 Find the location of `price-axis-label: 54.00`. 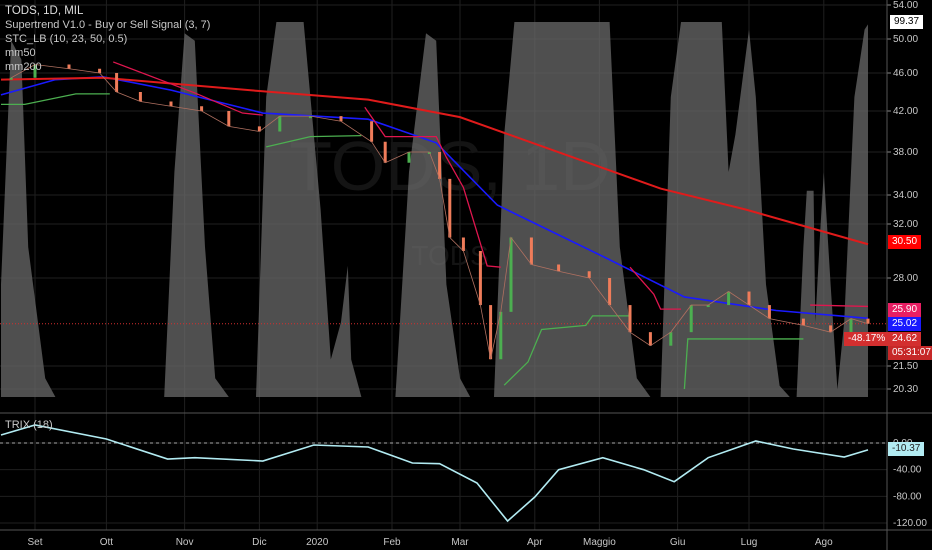

price-axis-label: 54.00 is located at coordinates (905, 5).